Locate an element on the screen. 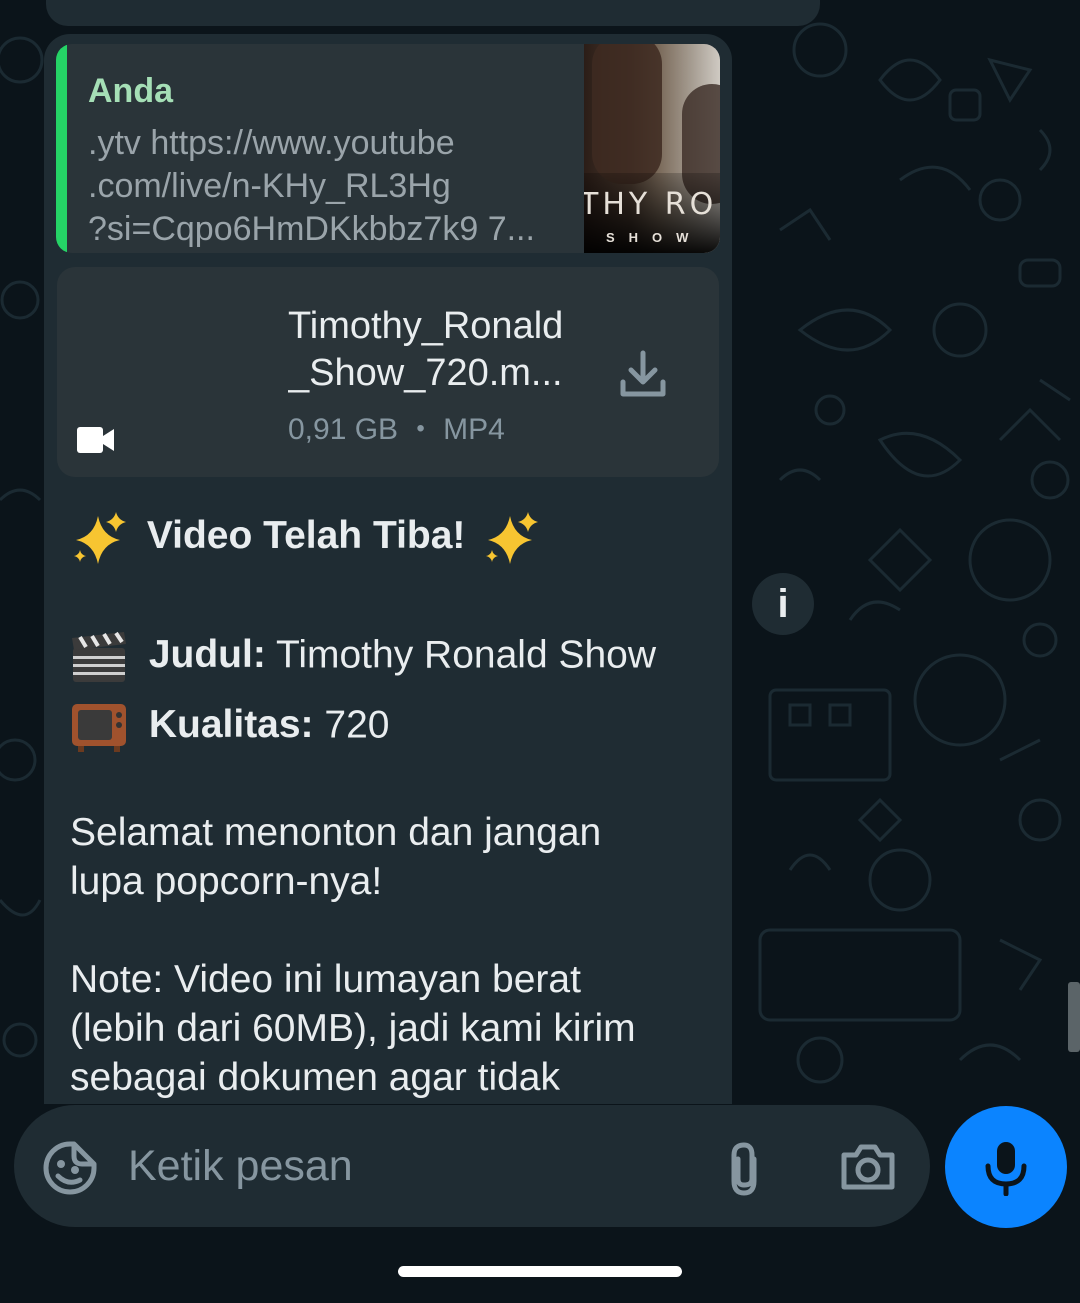  headline-text: Video Telah Tiba! is located at coordinates (306, 536).